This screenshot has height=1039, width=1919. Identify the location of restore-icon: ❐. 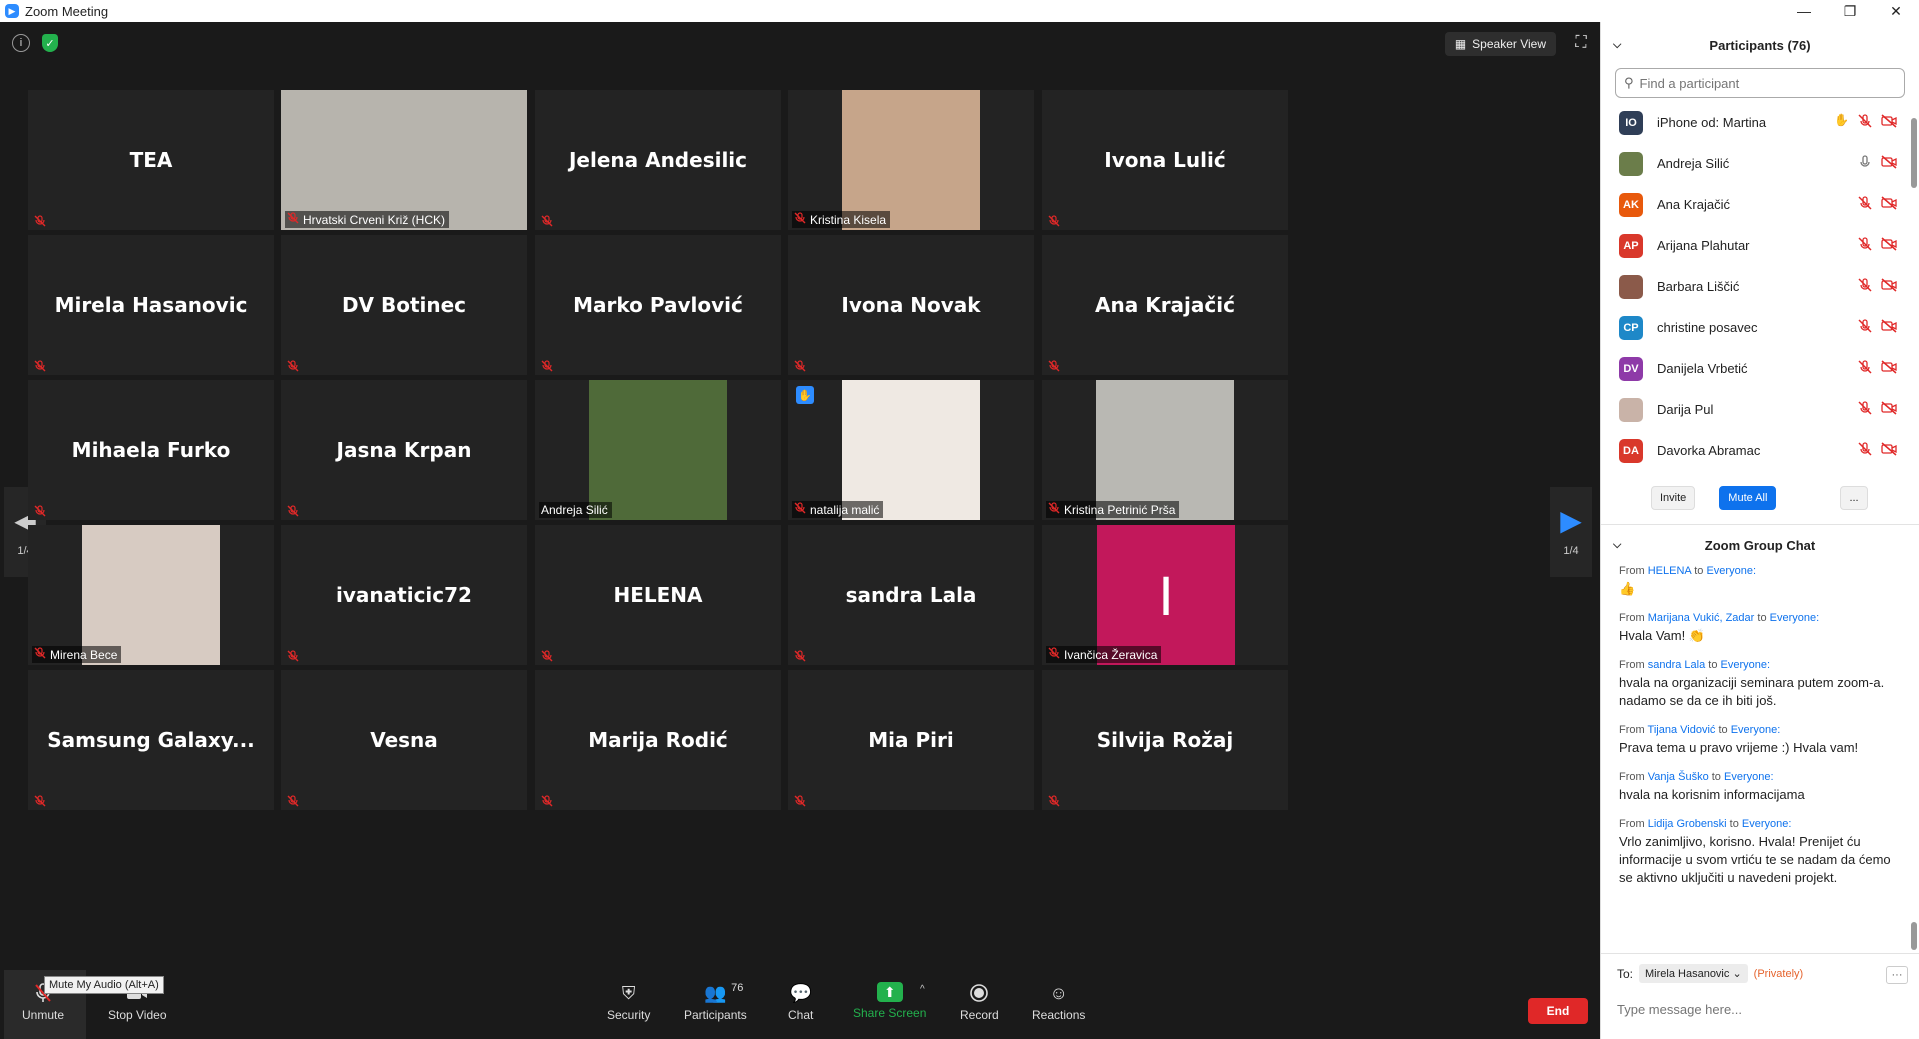
(1850, 11).